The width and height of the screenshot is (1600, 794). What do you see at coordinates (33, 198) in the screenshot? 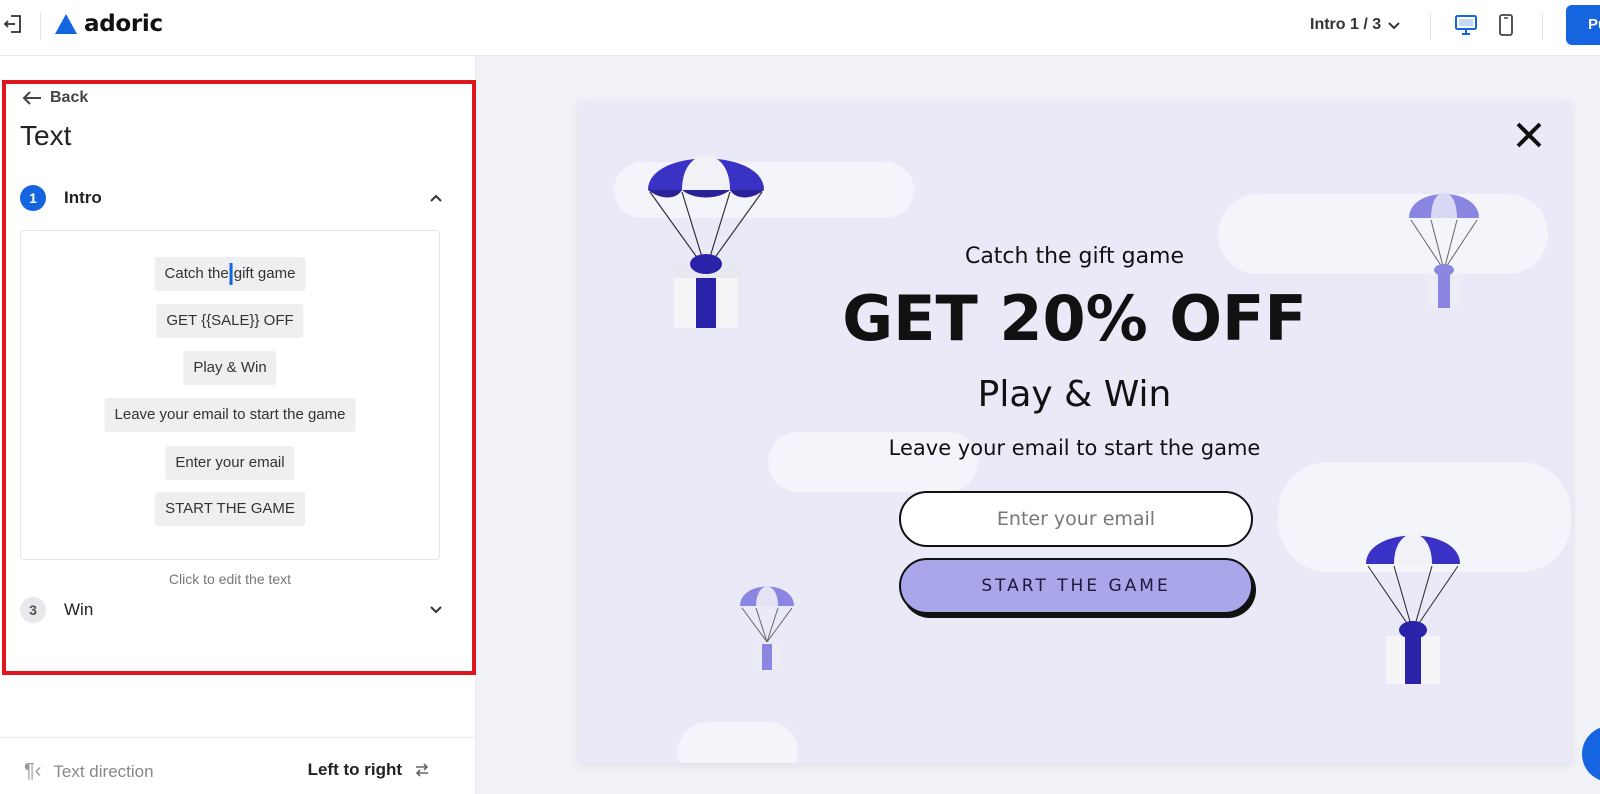
I see `step-number-badge: 1` at bounding box center [33, 198].